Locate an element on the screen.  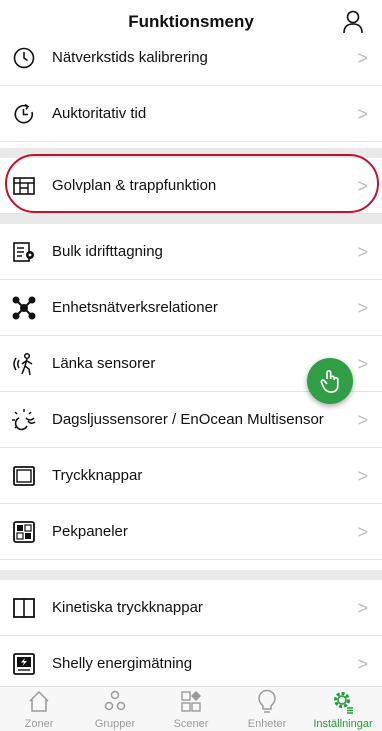
page-title: Funktionsmeny is located at coordinates (191, 21).